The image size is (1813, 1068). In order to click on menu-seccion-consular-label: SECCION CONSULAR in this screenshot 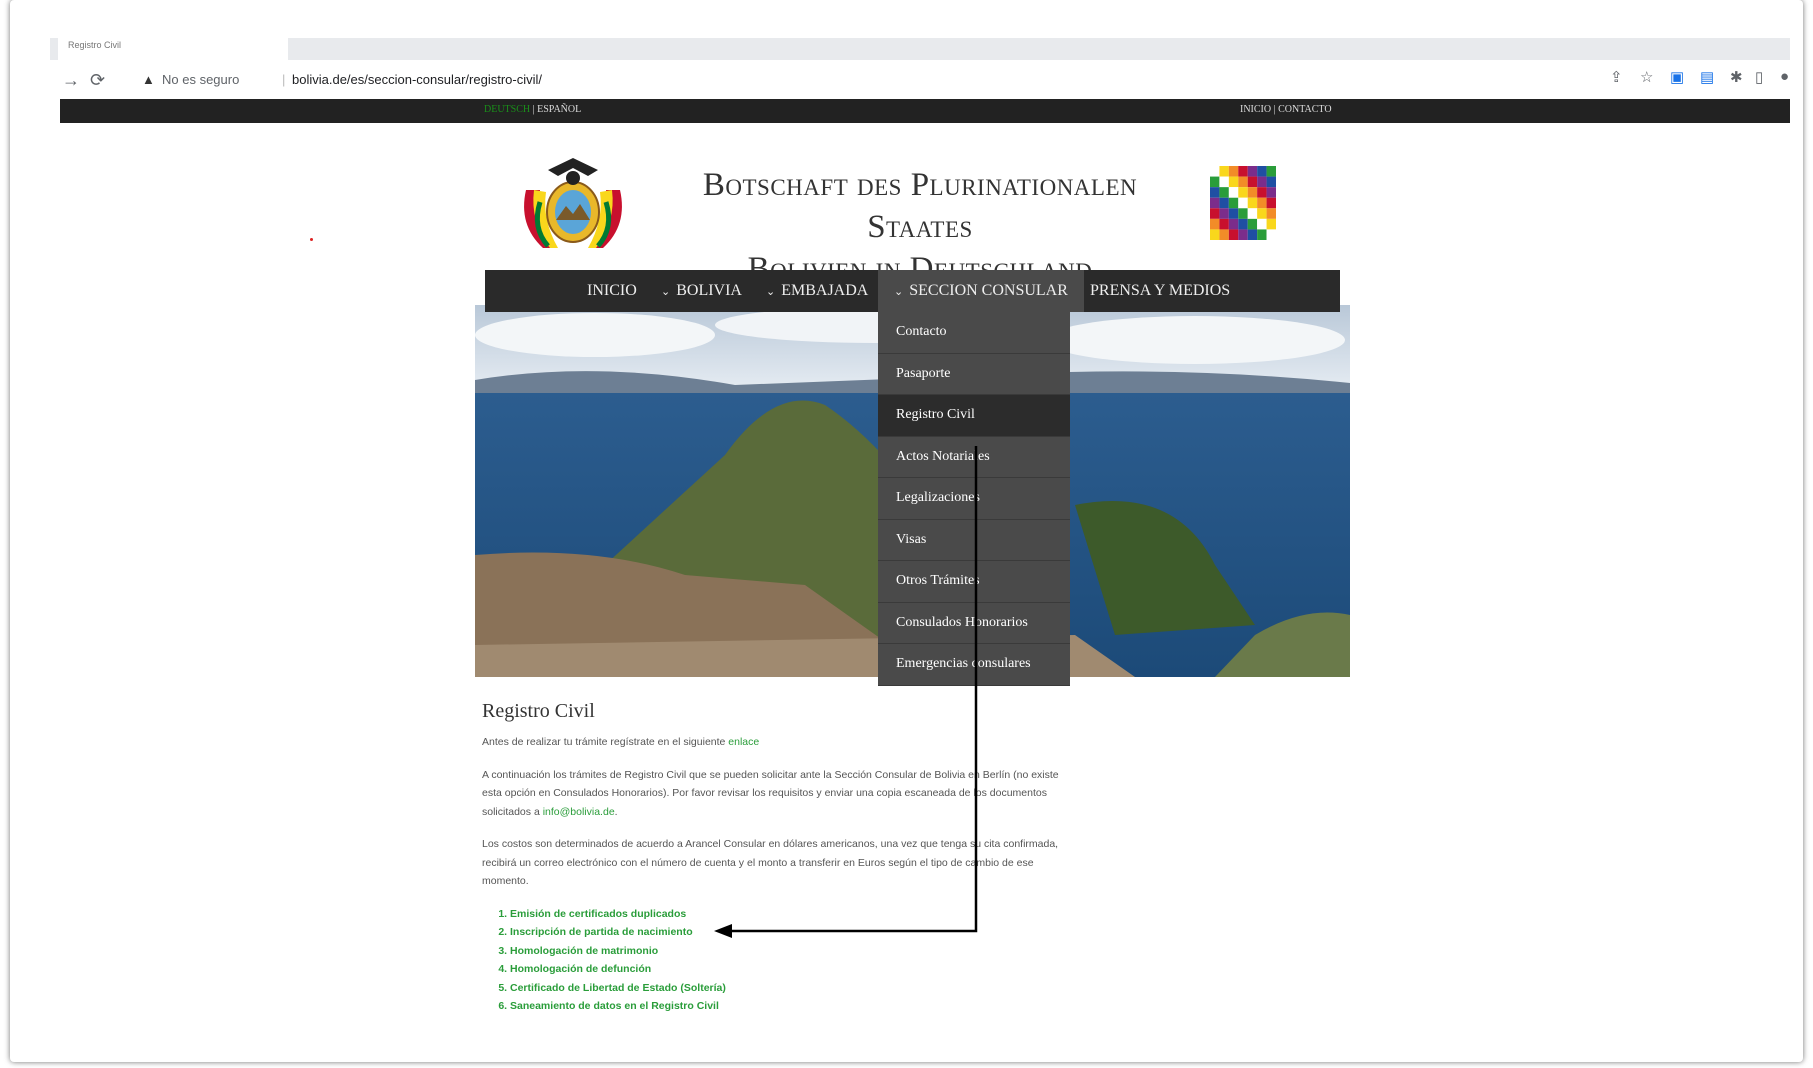, I will do `click(988, 290)`.